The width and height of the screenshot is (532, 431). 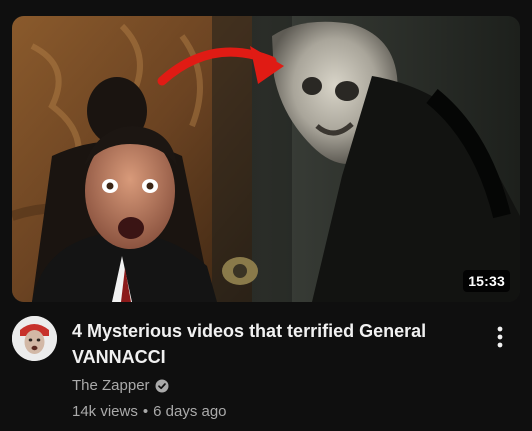 I want to click on upload-age: 6 days ago, so click(x=190, y=411).